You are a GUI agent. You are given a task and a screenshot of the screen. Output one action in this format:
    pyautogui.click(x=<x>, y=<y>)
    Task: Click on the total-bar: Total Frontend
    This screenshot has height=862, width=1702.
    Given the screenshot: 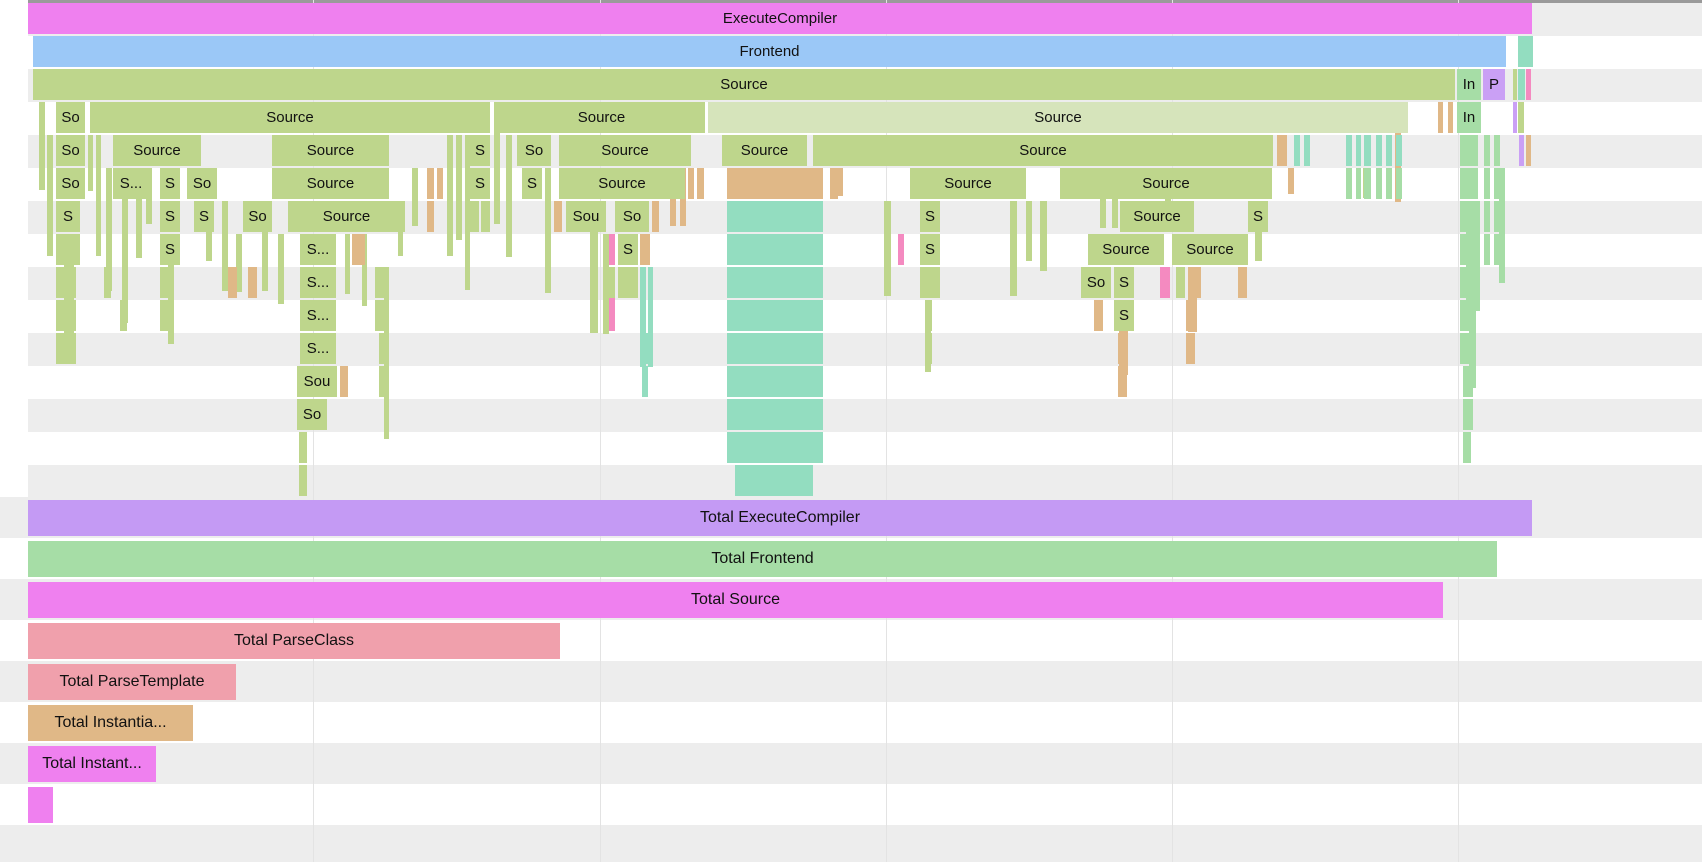 What is the action you would take?
    pyautogui.click(x=762, y=559)
    